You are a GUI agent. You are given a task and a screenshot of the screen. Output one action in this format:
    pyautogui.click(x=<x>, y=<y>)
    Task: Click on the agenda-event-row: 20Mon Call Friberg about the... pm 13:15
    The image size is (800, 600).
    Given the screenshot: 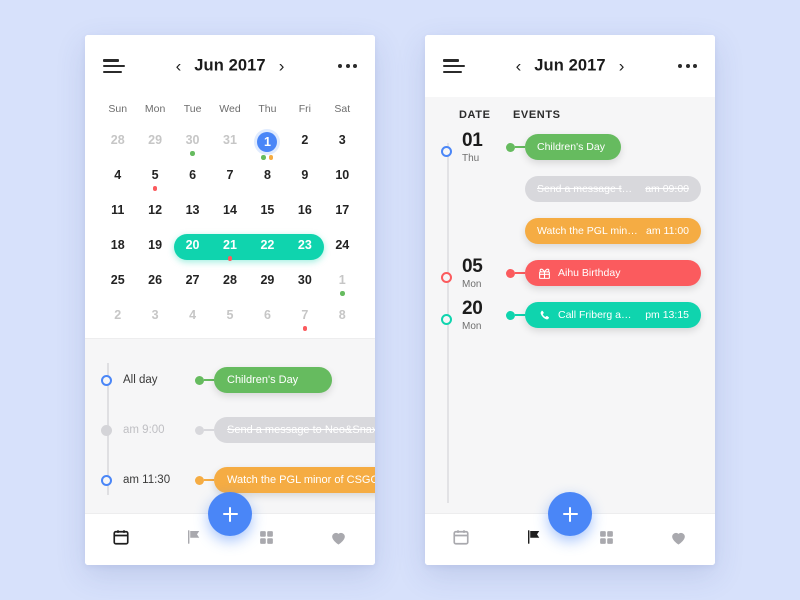 What is the action you would take?
    pyautogui.click(x=578, y=315)
    